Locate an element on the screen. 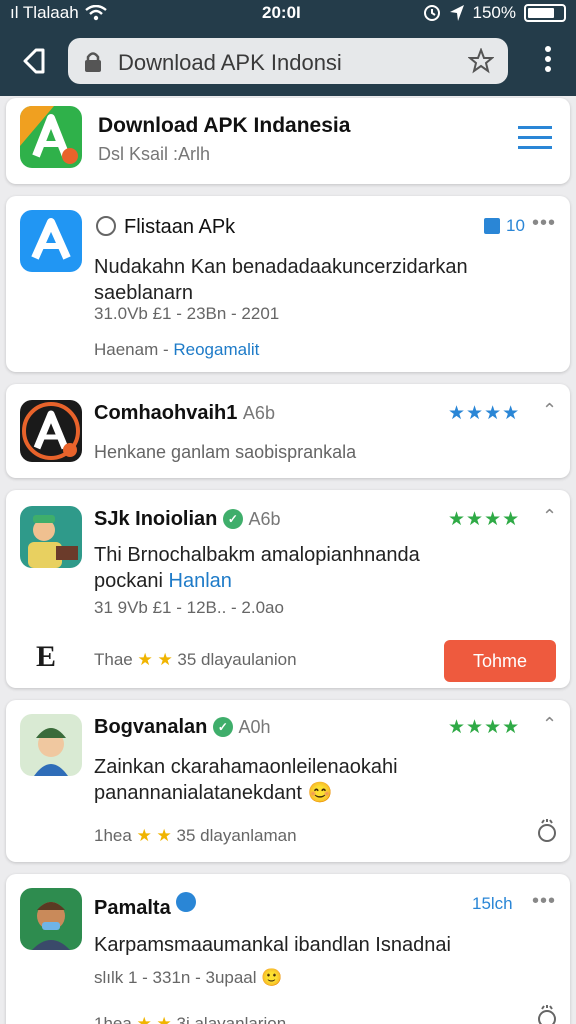 This screenshot has height=1024, width=576. app-description-link: Hanlan is located at coordinates (200, 581).